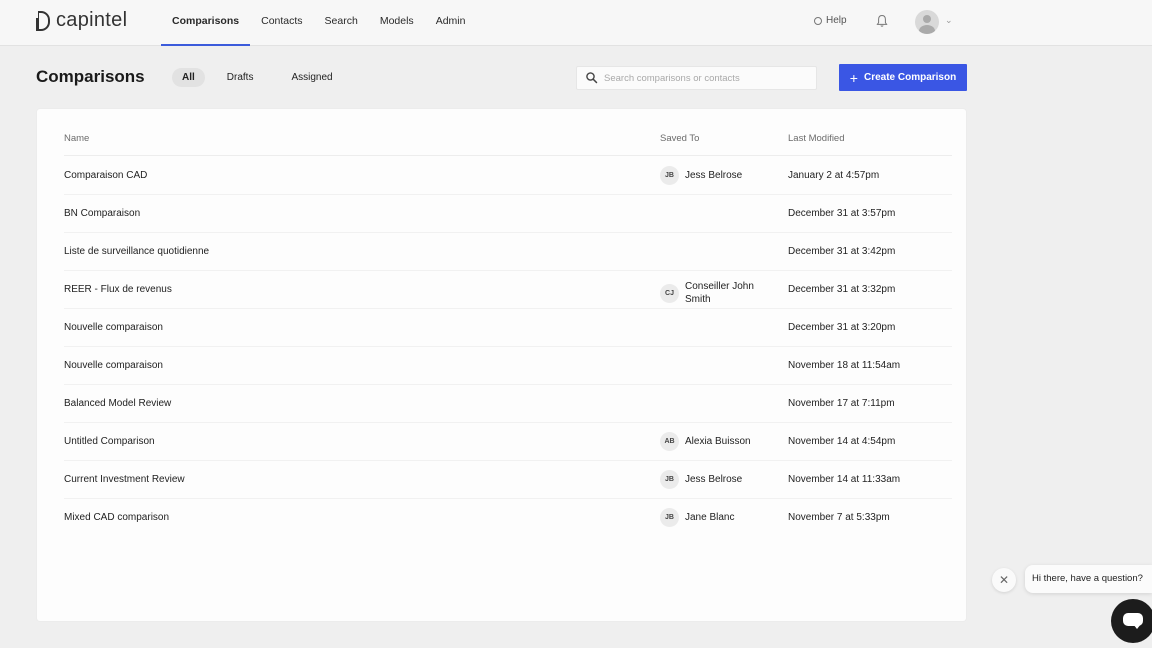 This screenshot has height=648, width=1152. Describe the element at coordinates (669, 441) in the screenshot. I see `avatar: AB` at that location.